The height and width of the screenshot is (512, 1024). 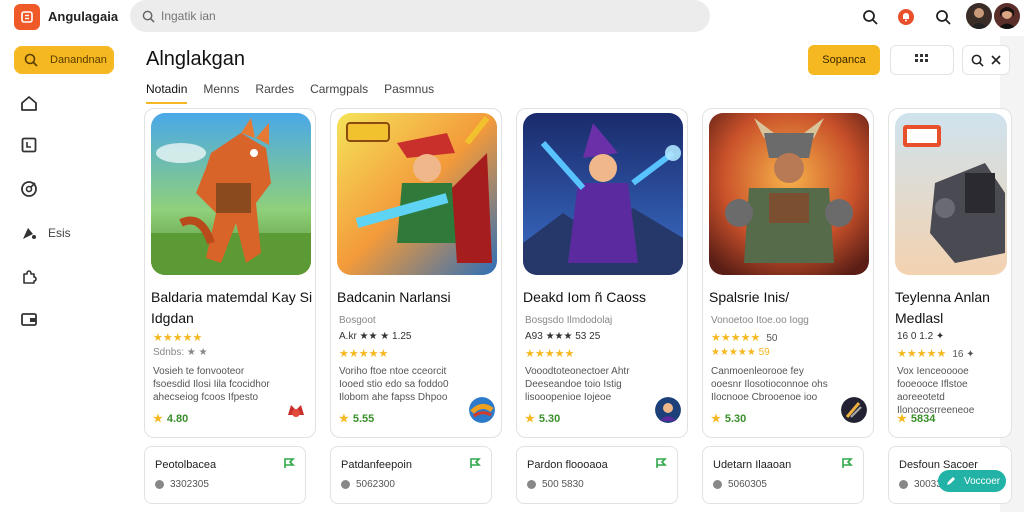 I want to click on sidebar-item-home, so click(x=70, y=103).